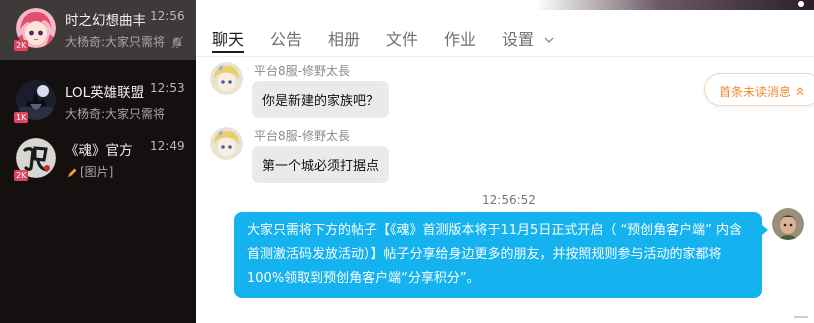 Image resolution: width=814 pixels, height=323 pixels. Describe the element at coordinates (177, 41) in the screenshot. I see `mute-bell-icon` at that location.